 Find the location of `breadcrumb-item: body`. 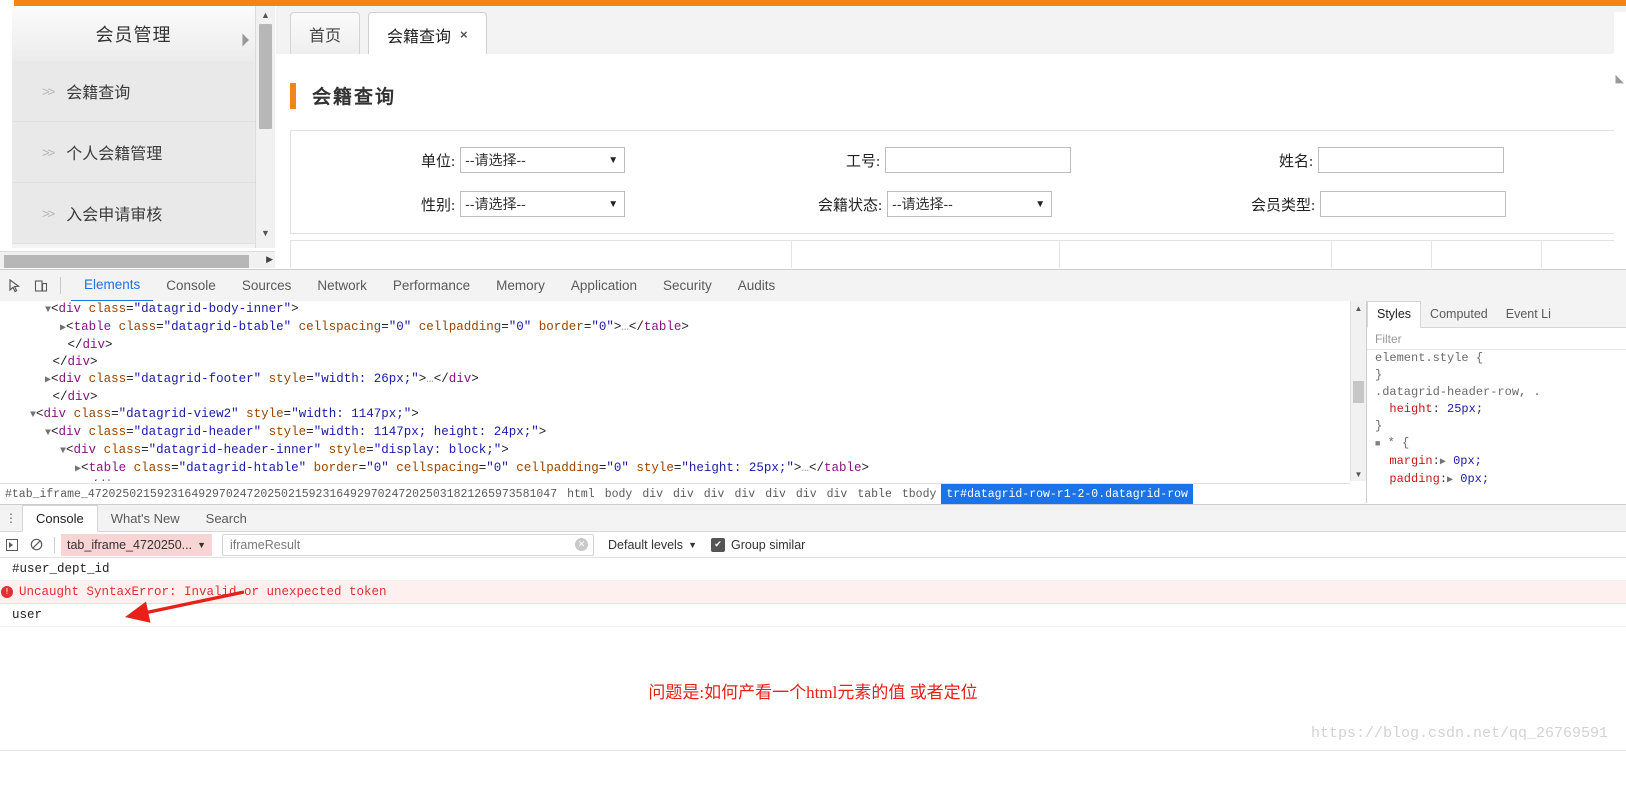

breadcrumb-item: body is located at coordinates (619, 494).